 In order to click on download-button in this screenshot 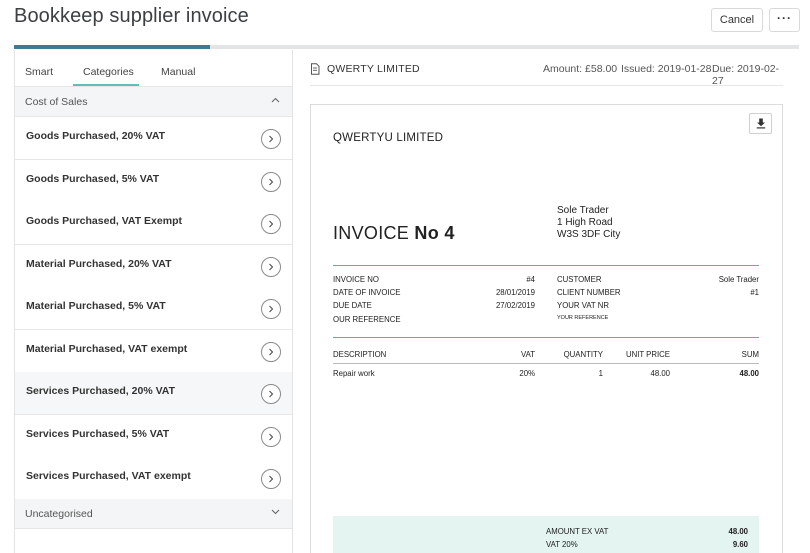, I will do `click(760, 123)`.